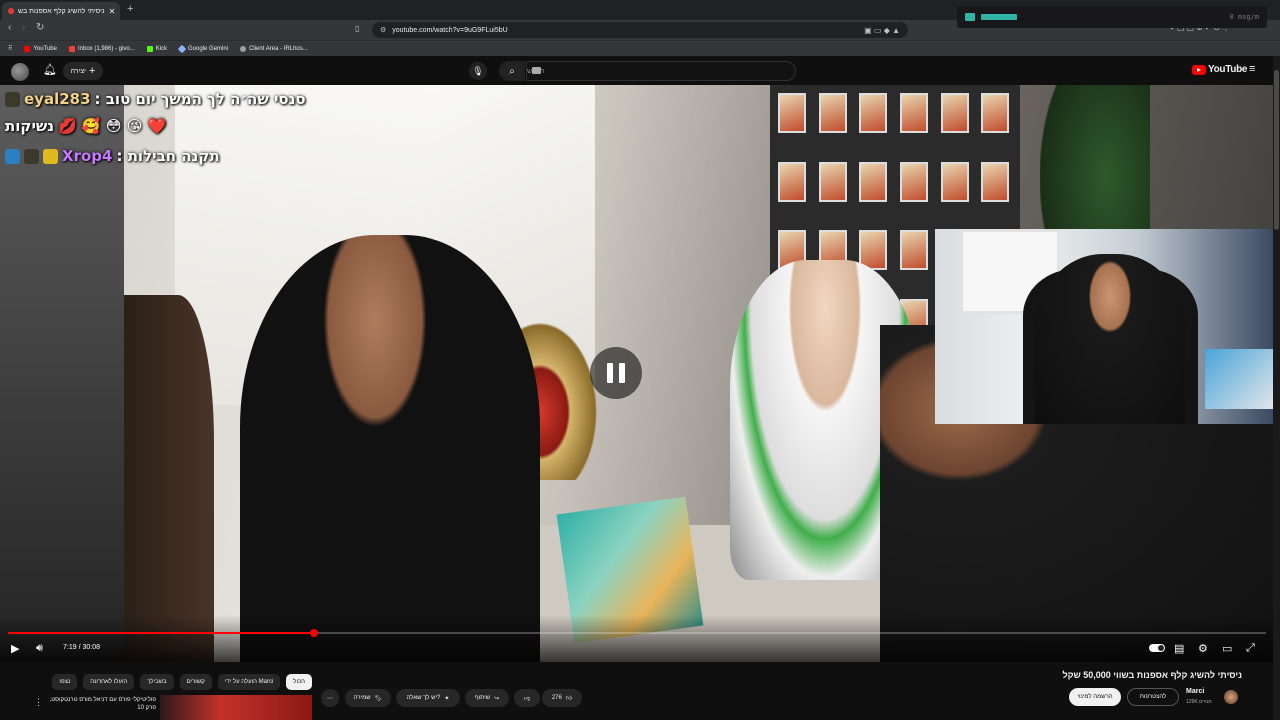  I want to click on volume-icon: 🔊︎, so click(39, 648).